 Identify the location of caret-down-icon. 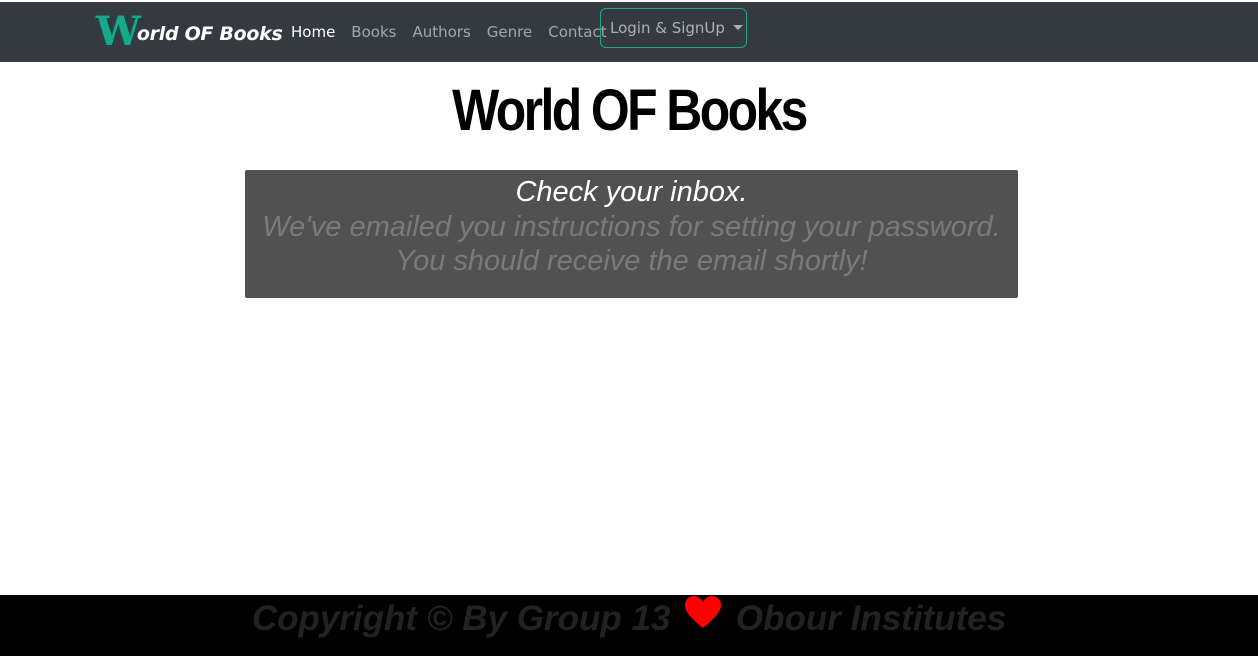
(737, 27).